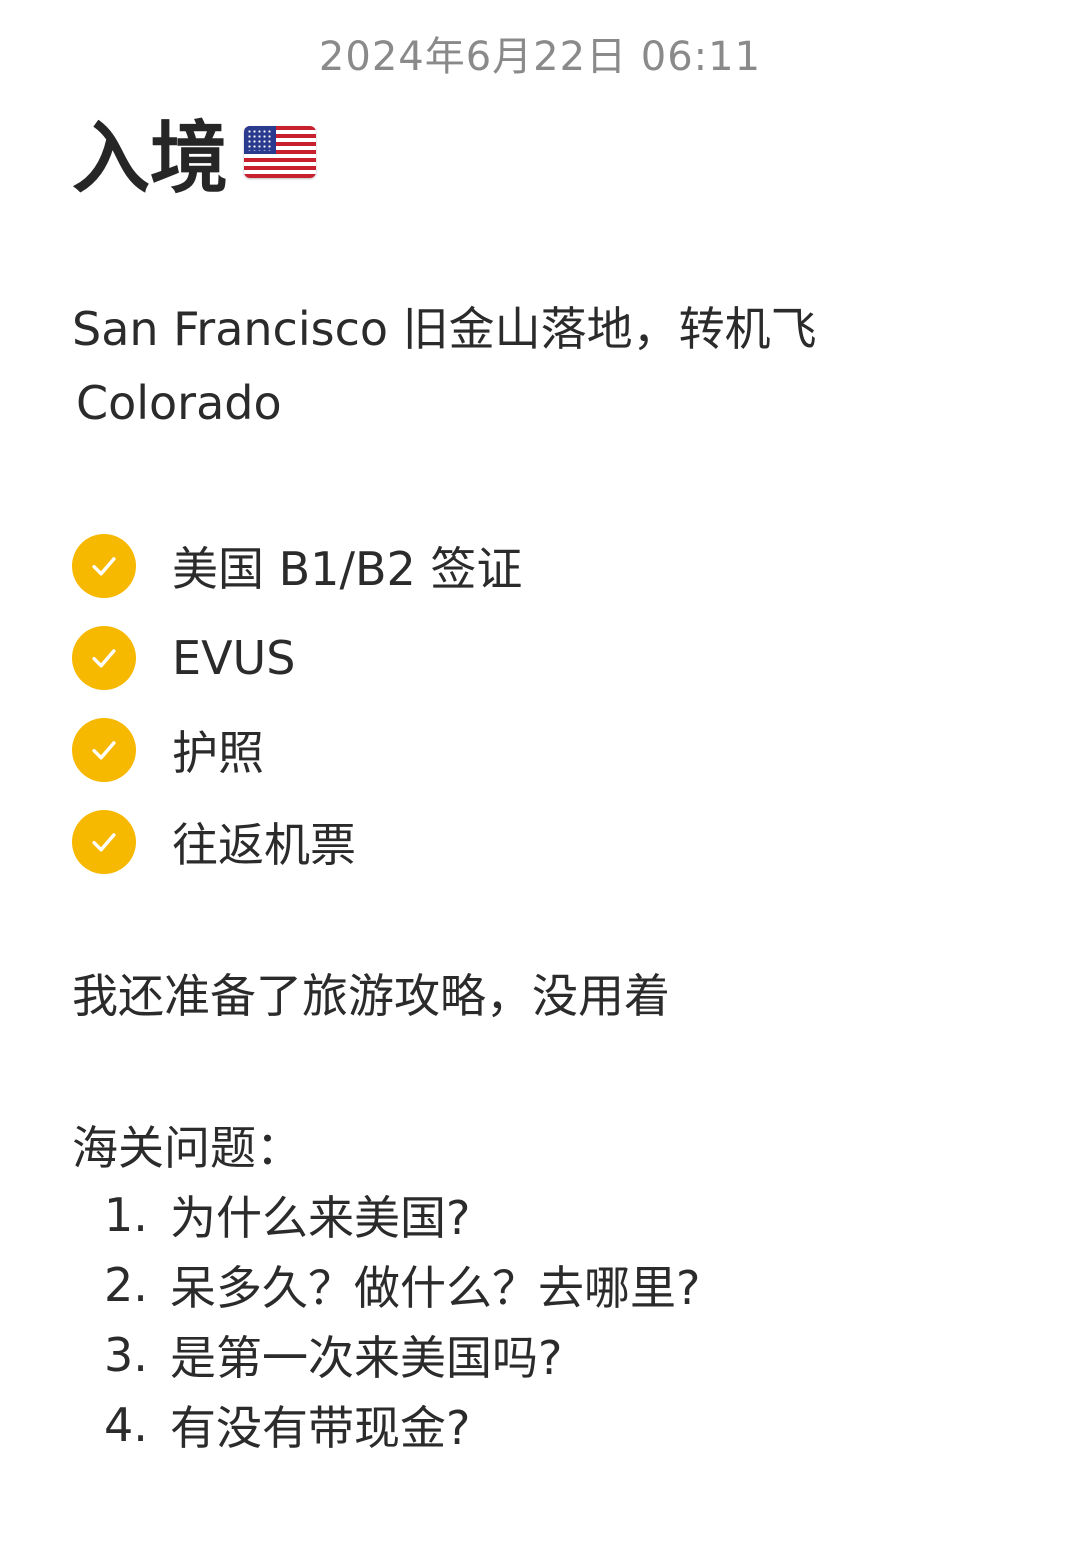 Image resolution: width=1080 pixels, height=1543 pixels. I want to click on question-number: 4., so click(126, 1425).